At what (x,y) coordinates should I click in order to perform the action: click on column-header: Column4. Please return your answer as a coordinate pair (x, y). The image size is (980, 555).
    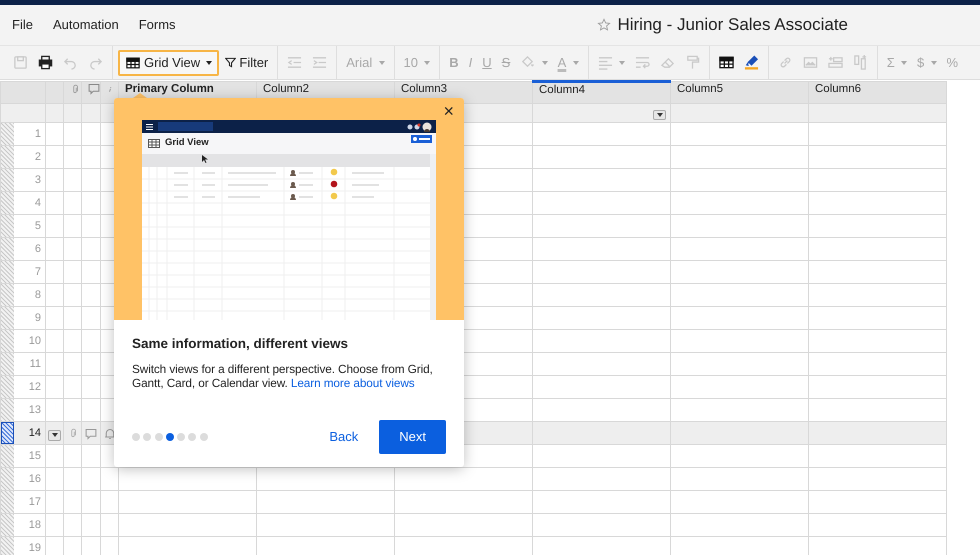
    Looking at the image, I should click on (601, 93).